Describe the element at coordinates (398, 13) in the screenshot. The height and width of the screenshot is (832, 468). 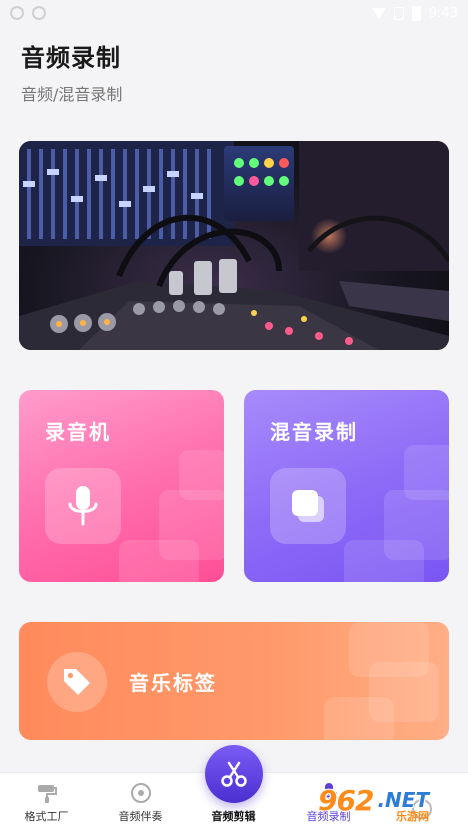
I see `no-sim-icon` at that location.